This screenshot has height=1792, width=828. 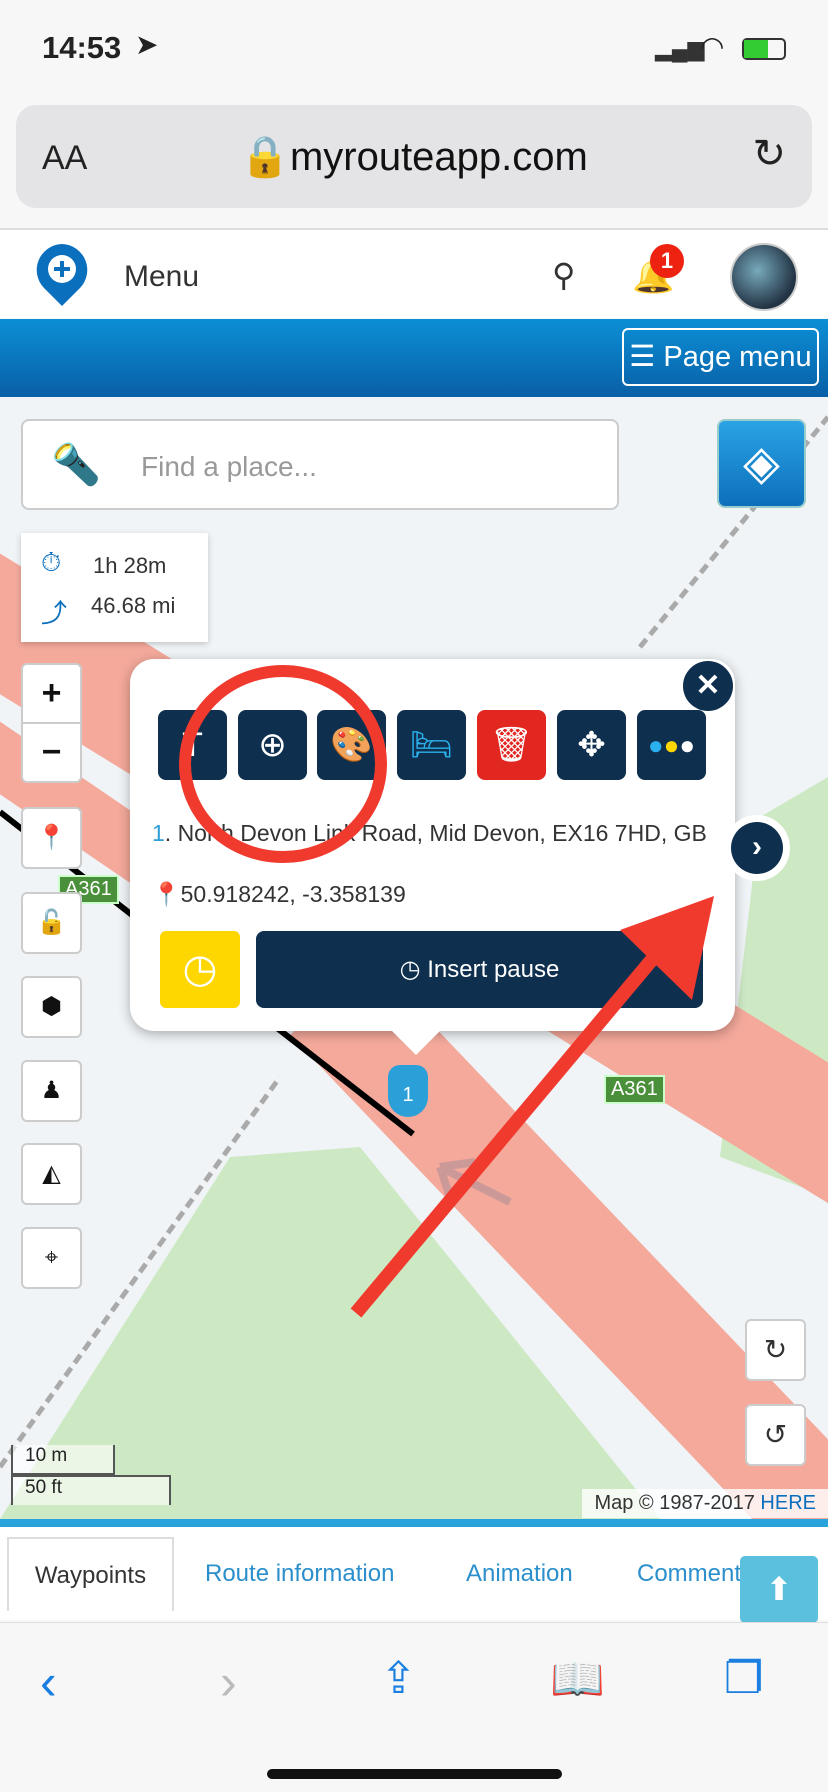 I want to click on waypoint-marker: 1, so click(x=408, y=1091).